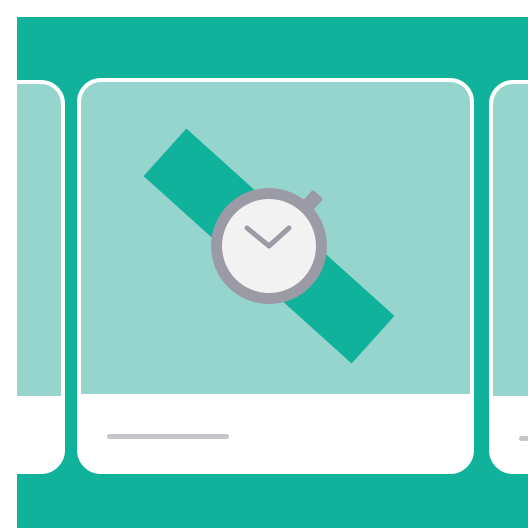 This screenshot has width=528, height=528. Describe the element at coordinates (39, 438) in the screenshot. I see `card-footer` at that location.